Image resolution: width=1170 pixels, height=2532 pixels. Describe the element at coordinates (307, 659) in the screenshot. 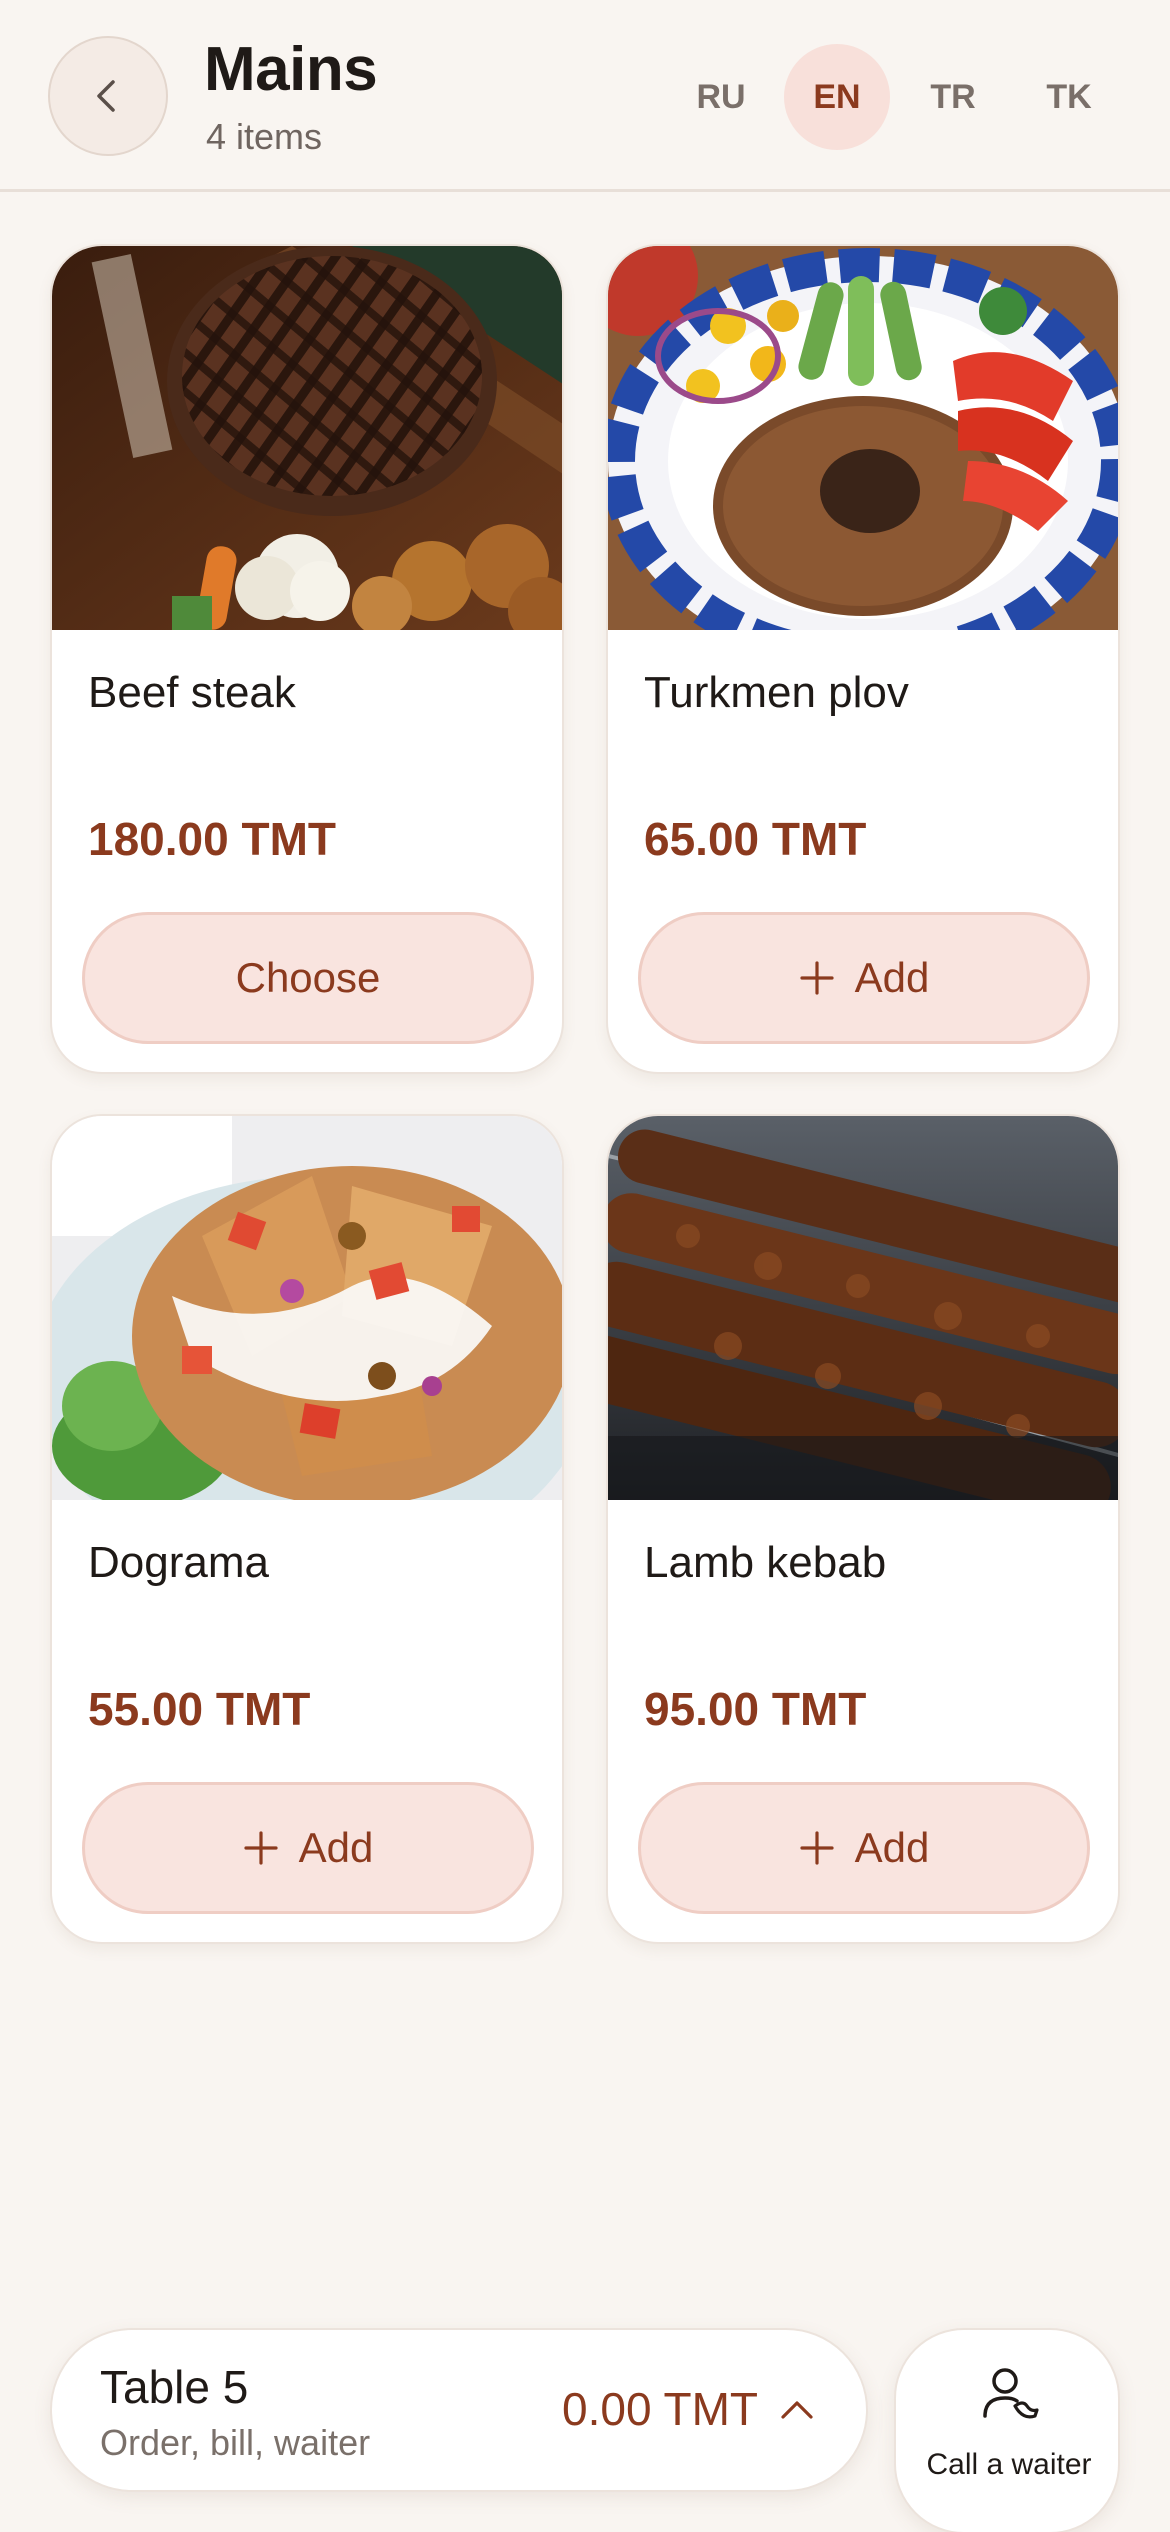

I see `menu-card: Beef steak 180.00 TMT Choose` at that location.